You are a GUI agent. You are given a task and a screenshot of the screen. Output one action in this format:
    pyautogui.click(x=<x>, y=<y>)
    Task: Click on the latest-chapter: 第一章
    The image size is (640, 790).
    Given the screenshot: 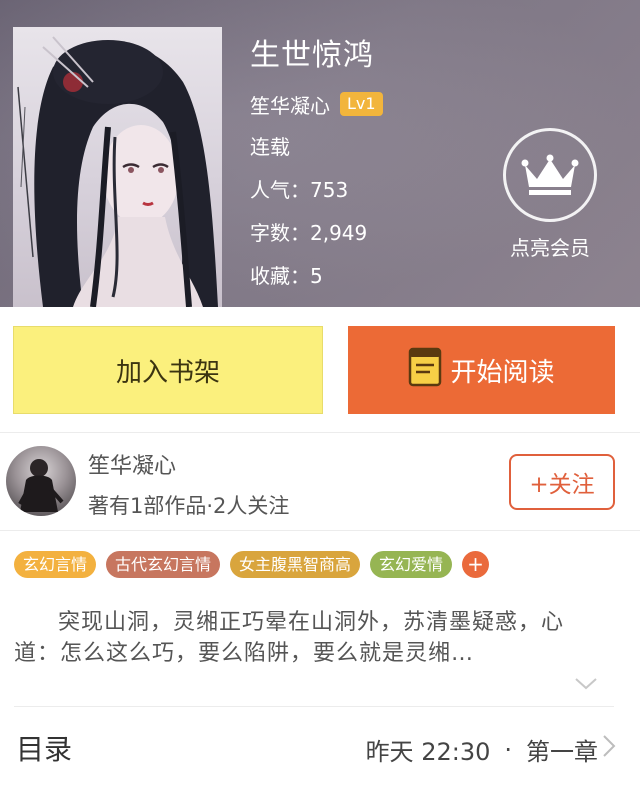 What is the action you would take?
    pyautogui.click(x=562, y=752)
    